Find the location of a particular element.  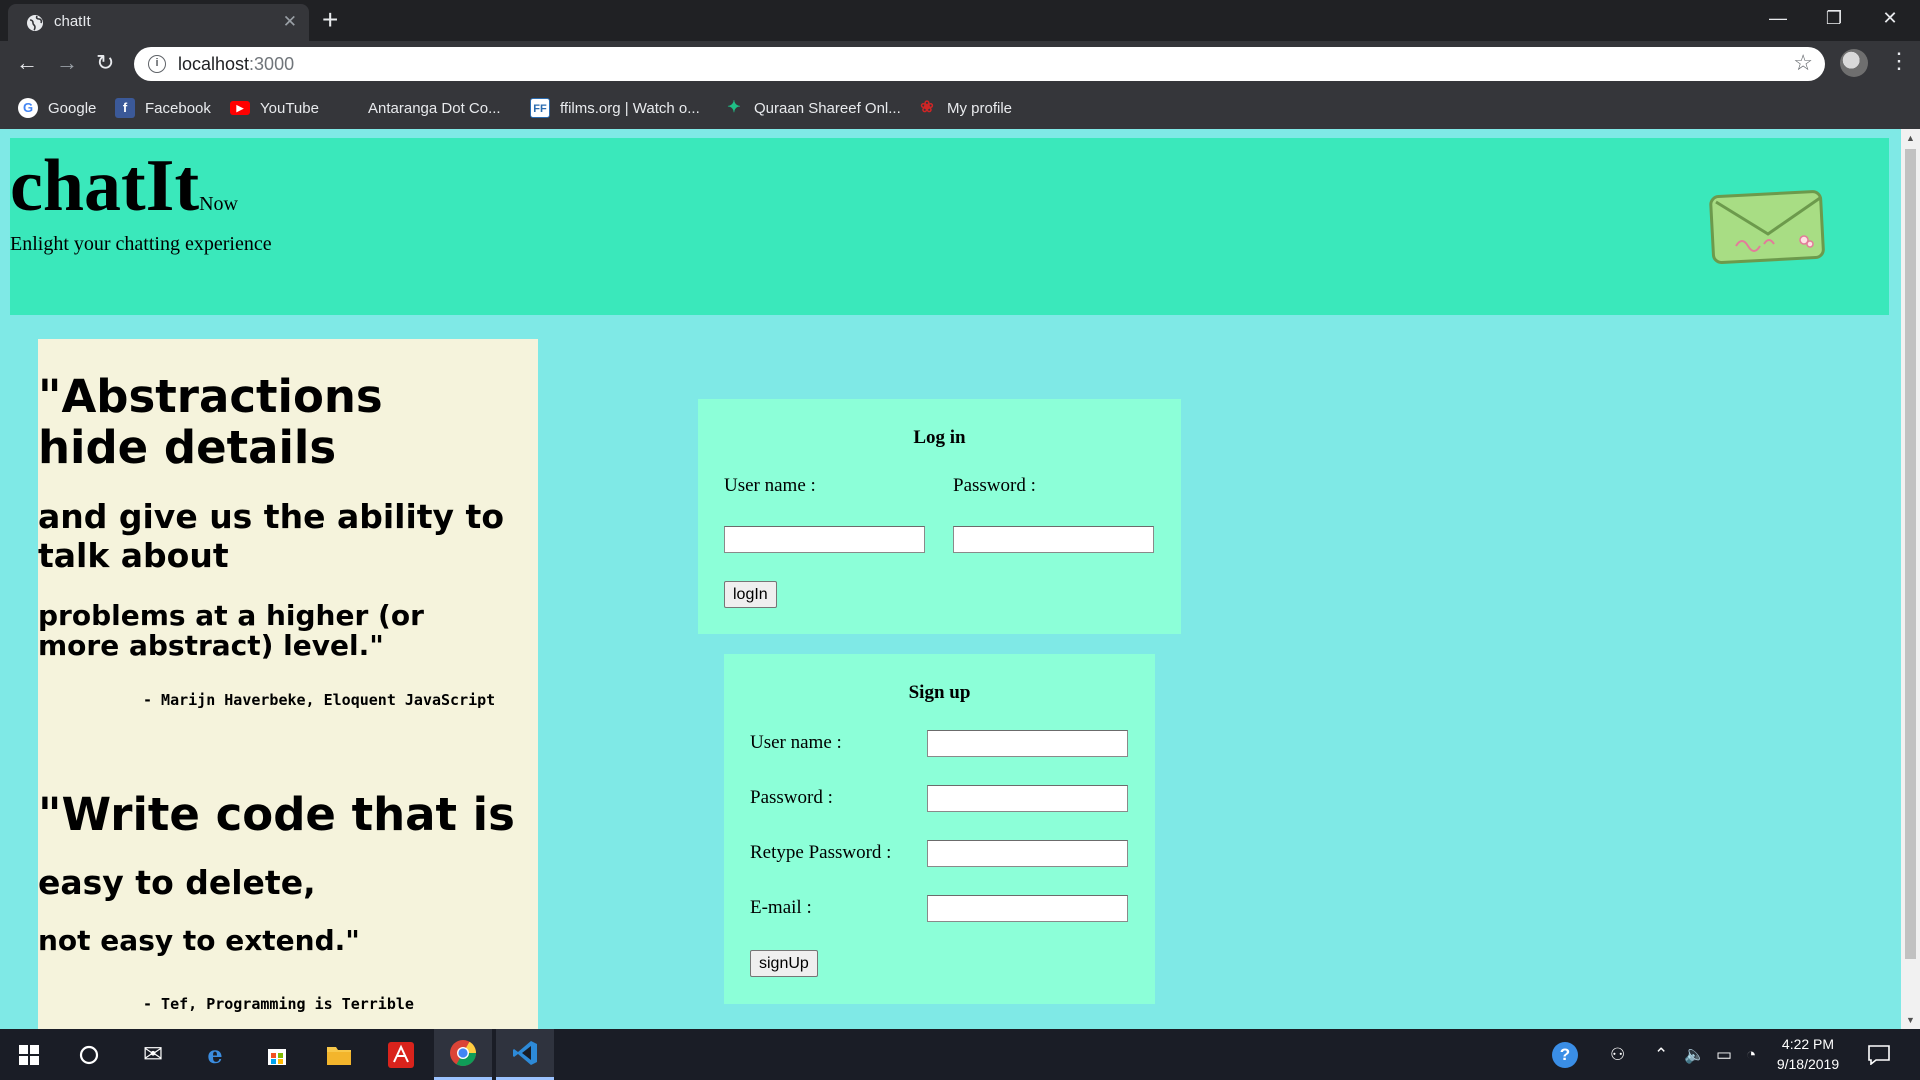

quote-1-citation: - Marijn Haverbeke, Eloquent JavaScript is located at coordinates (319, 700).